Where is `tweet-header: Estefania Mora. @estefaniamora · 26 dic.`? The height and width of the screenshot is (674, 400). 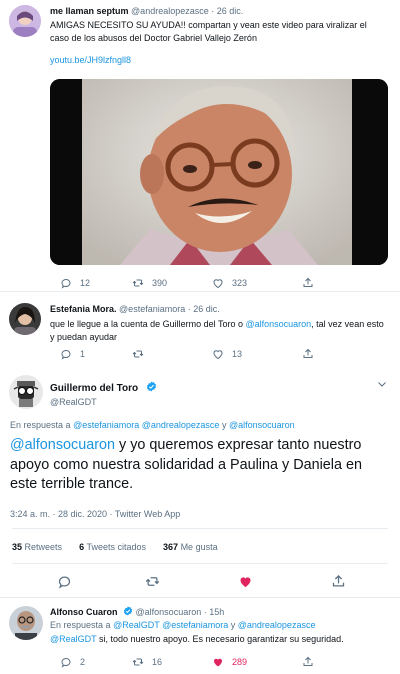 tweet-header: Estefania Mora. @estefaniamora · 26 dic. is located at coordinates (219, 309).